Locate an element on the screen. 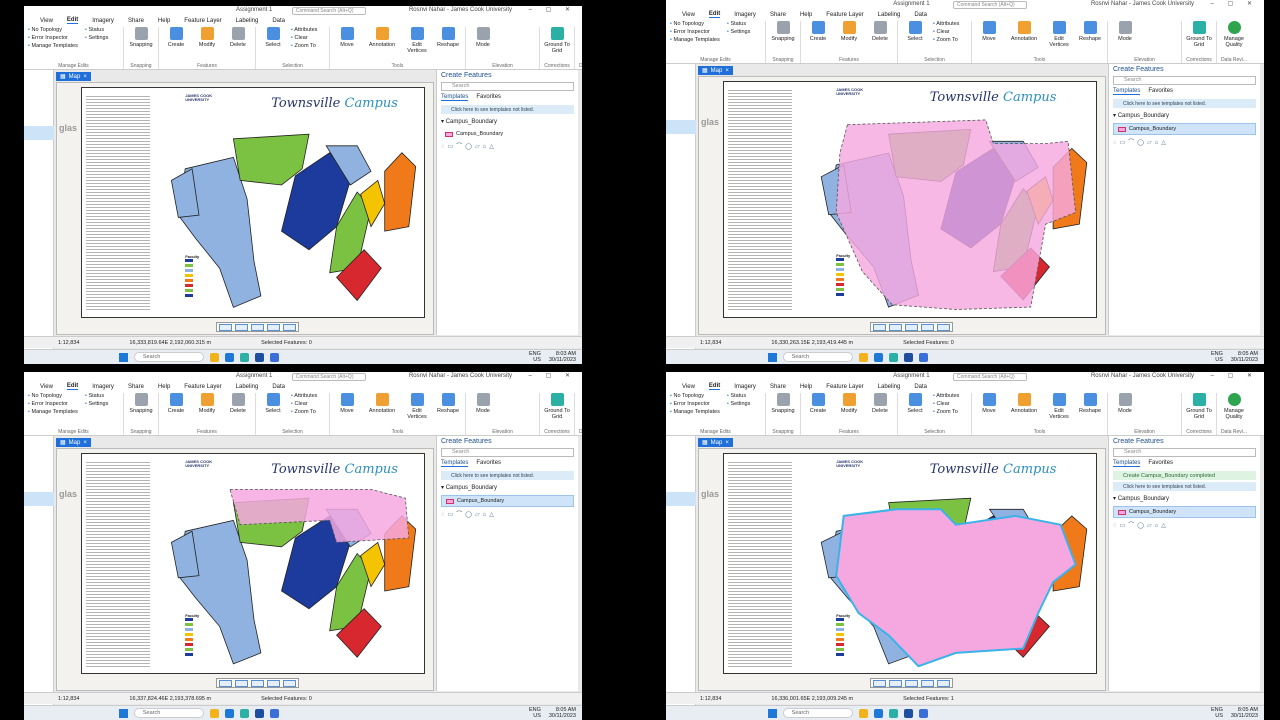 The image size is (1280, 720). windows-start-icon is located at coordinates (772, 357).